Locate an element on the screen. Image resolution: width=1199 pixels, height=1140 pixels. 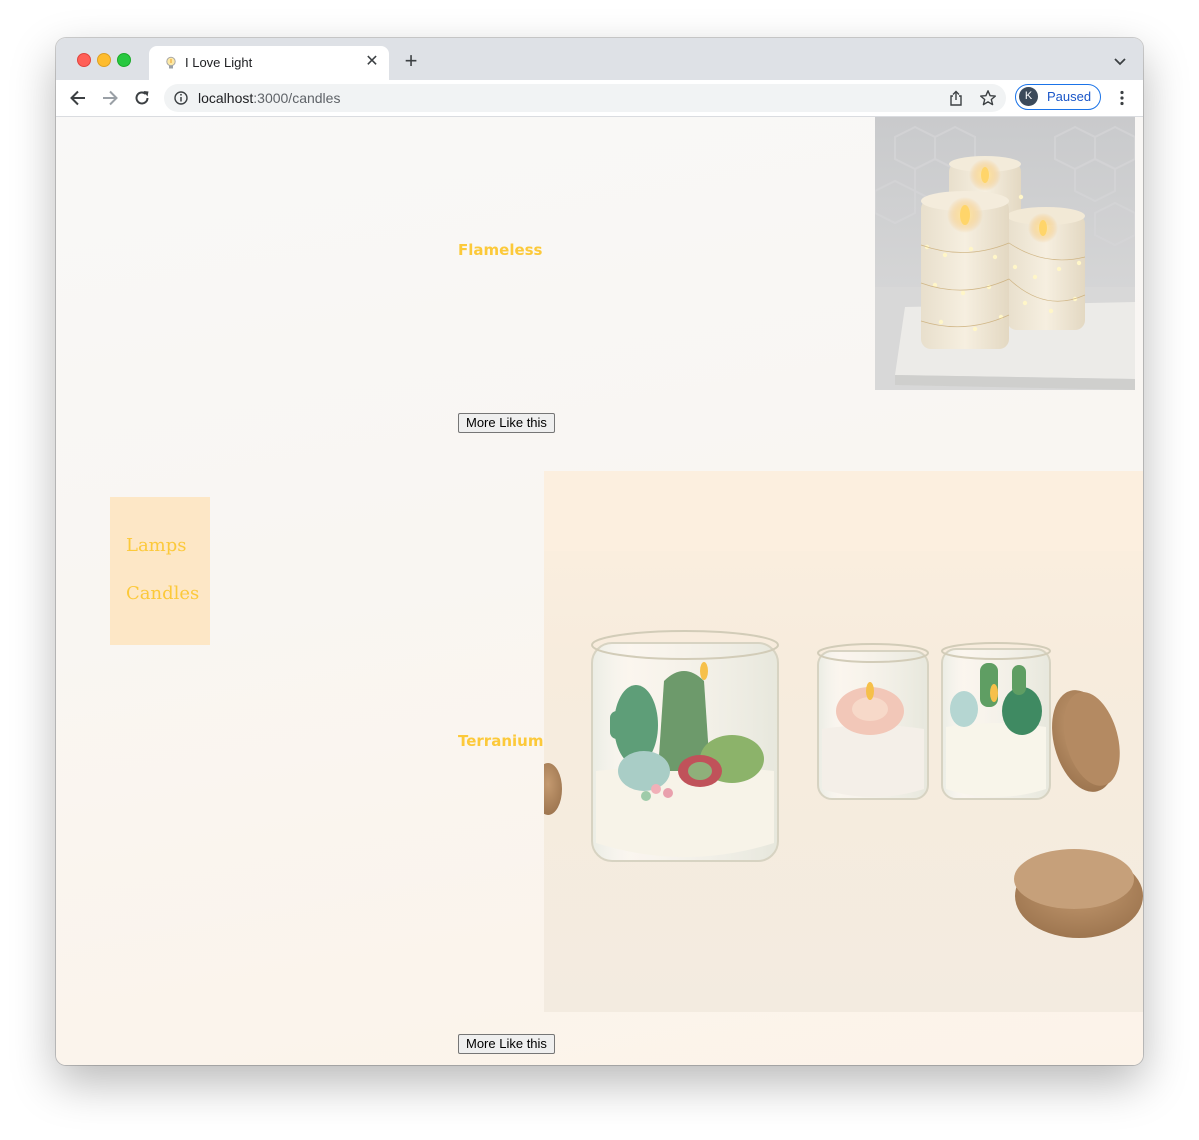
profile-button: K Paused is located at coordinates (1058, 97).